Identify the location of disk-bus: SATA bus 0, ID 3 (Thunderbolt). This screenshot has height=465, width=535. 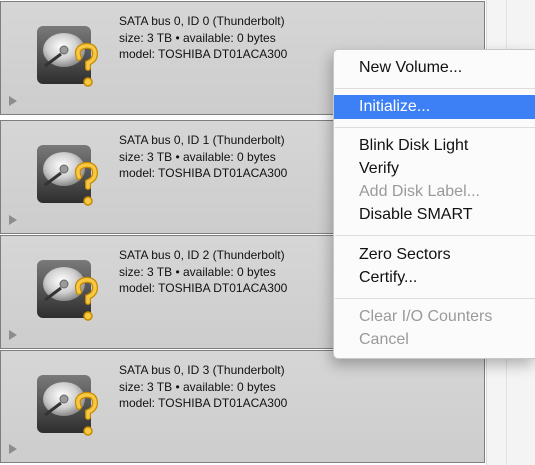
(202, 370).